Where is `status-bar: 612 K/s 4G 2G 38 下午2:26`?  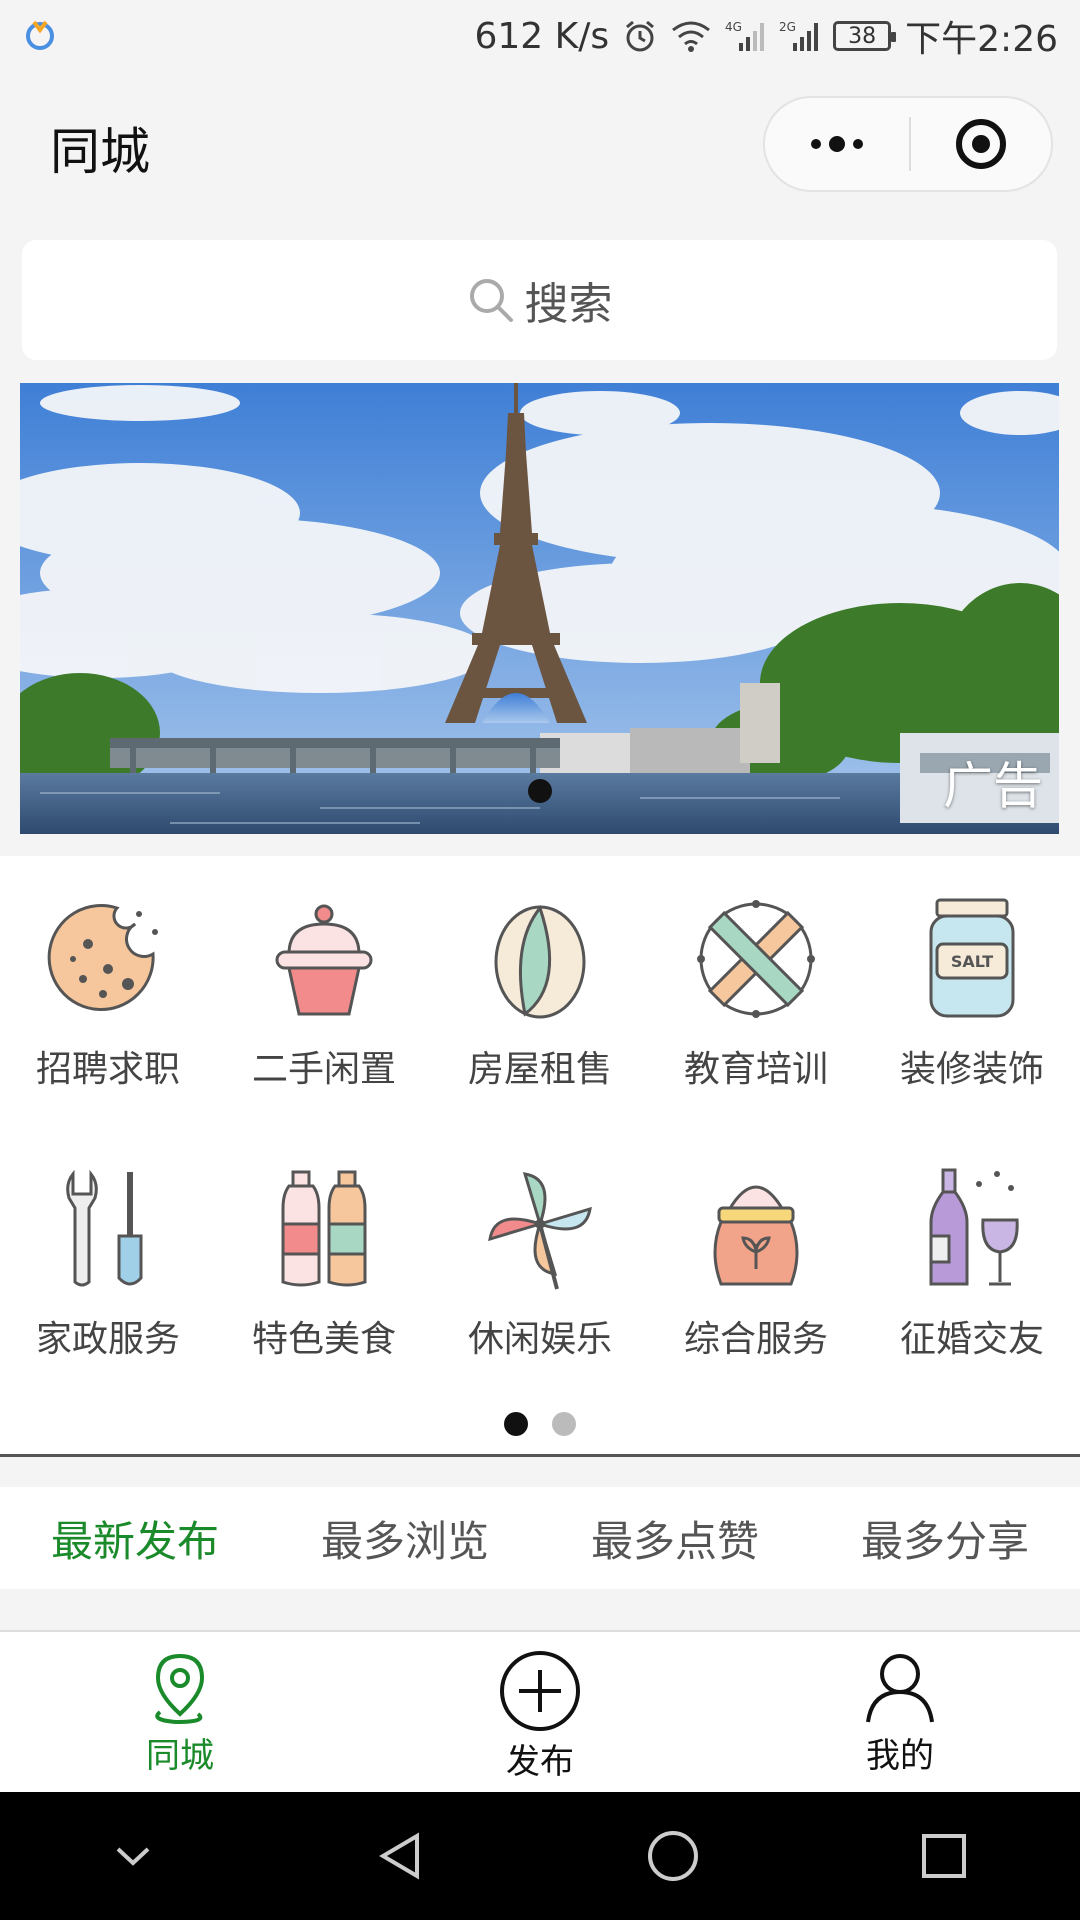
status-bar: 612 K/s 4G 2G 38 下午2:26 is located at coordinates (540, 36).